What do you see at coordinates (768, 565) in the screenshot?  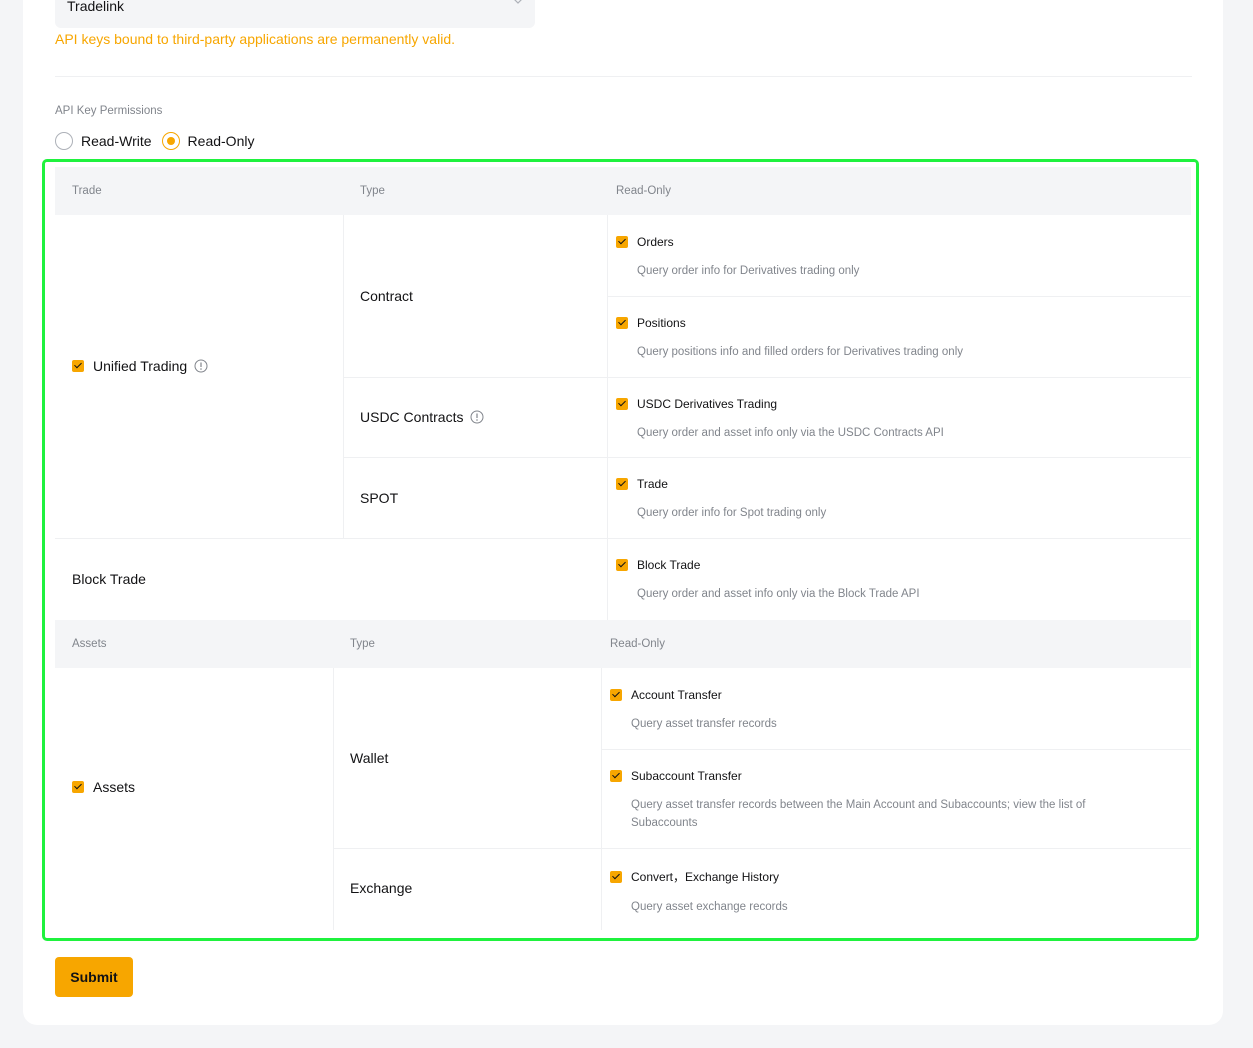 I see `block-trade-checkbox: Block Trade` at bounding box center [768, 565].